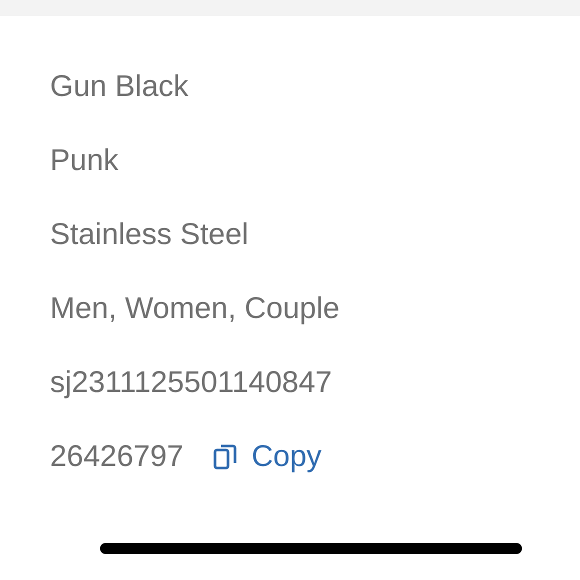 This screenshot has width=580, height=580. I want to click on detail-value: Gun Black, so click(119, 87).